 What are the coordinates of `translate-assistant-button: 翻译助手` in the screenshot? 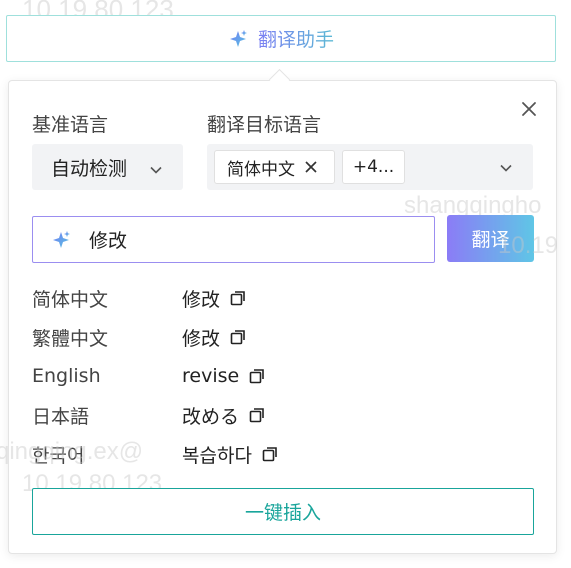 It's located at (281, 38).